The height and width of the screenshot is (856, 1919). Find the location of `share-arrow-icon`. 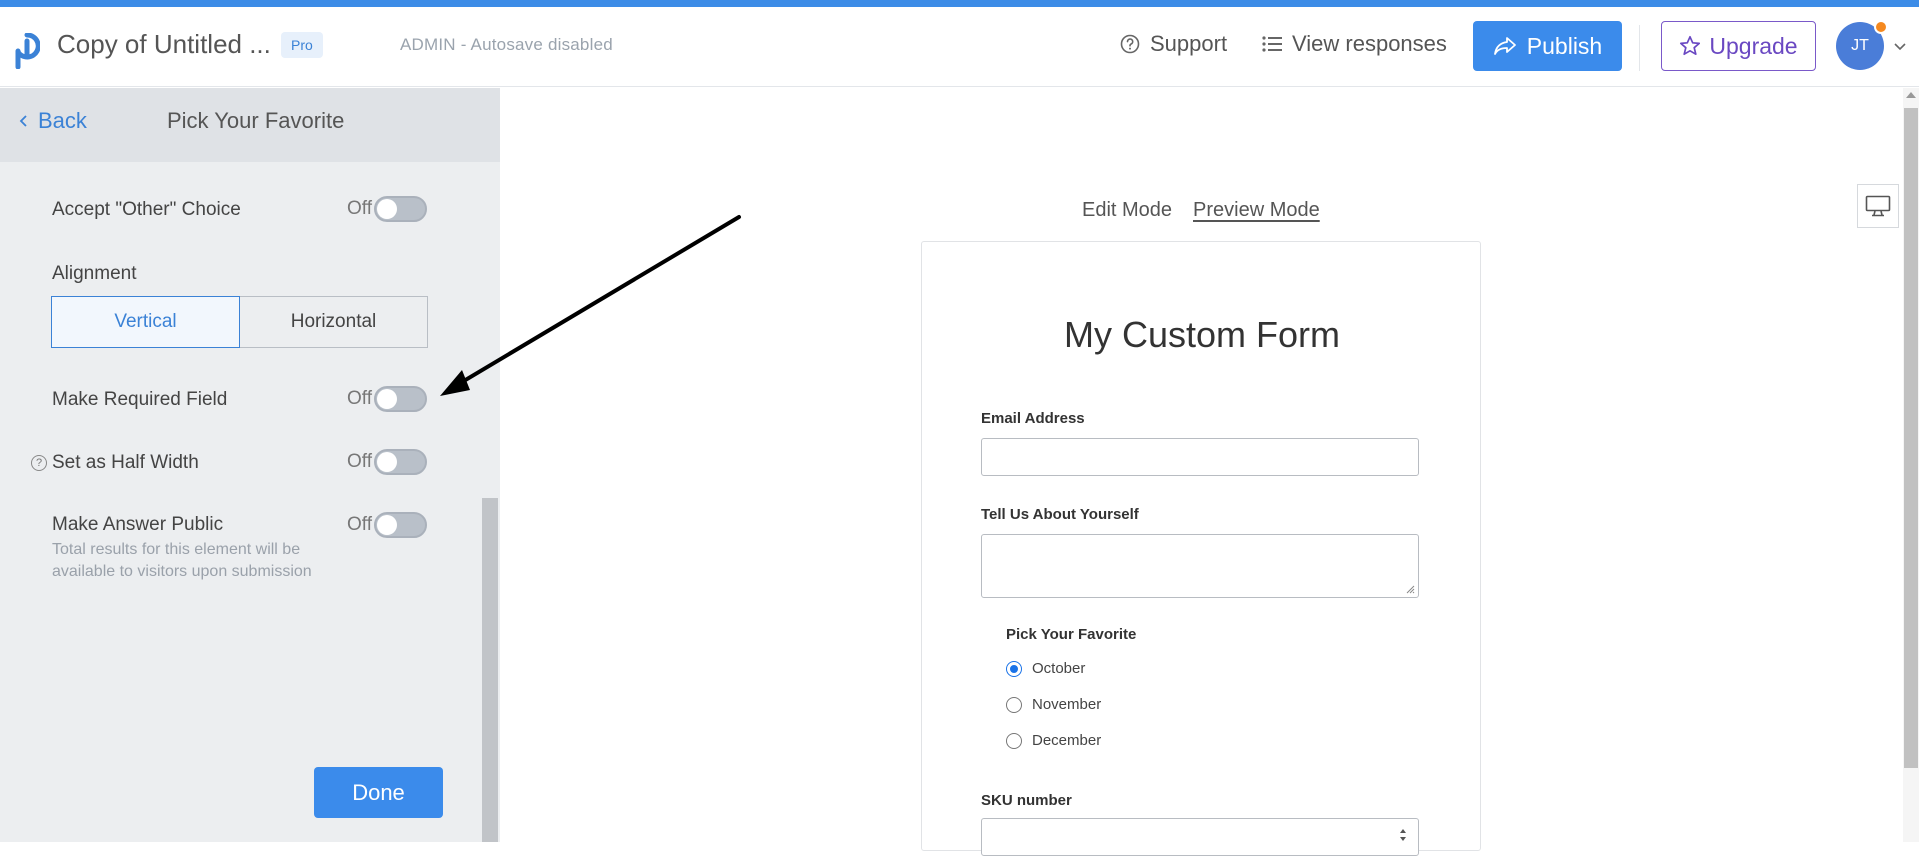

share-arrow-icon is located at coordinates (1504, 46).